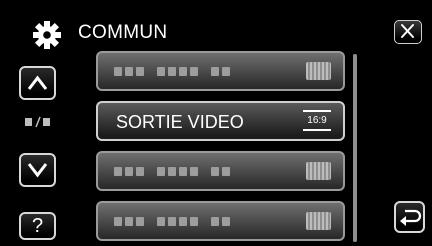  What do you see at coordinates (180, 122) in the screenshot?
I see `menu-item-label: SORTIE VIDEO` at bounding box center [180, 122].